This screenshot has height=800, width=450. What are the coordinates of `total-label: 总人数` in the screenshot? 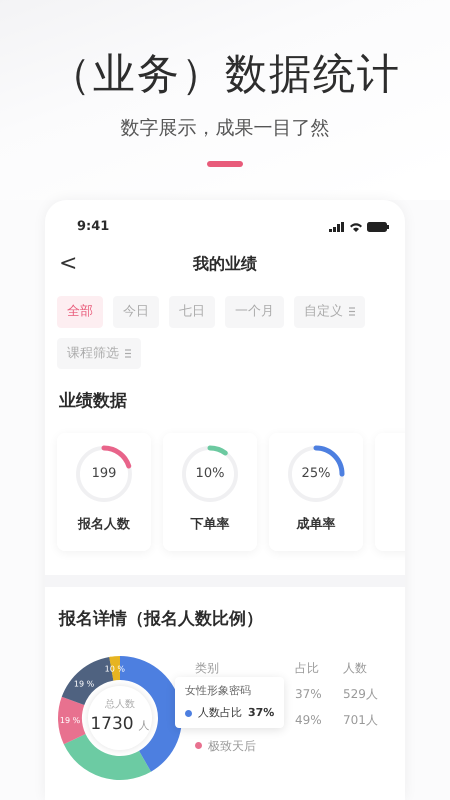 It's located at (120, 705).